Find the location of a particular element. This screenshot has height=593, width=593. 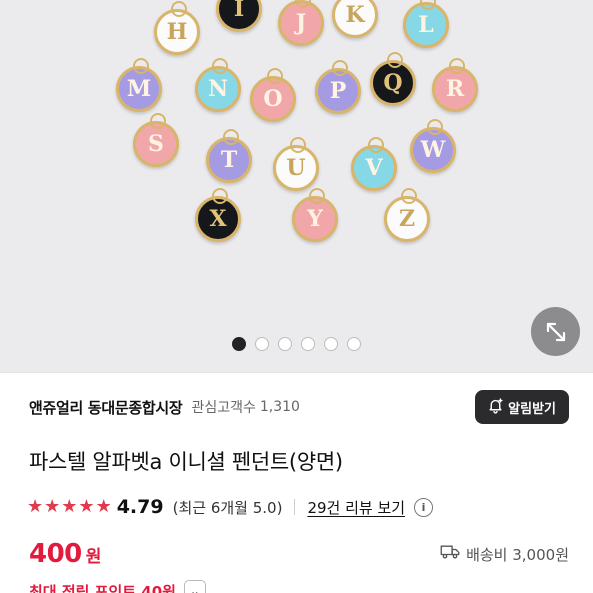

store-row: 앤쥬얼리 동대문종합시장 관심고객수 1,310 알림받기 is located at coordinates (299, 407).